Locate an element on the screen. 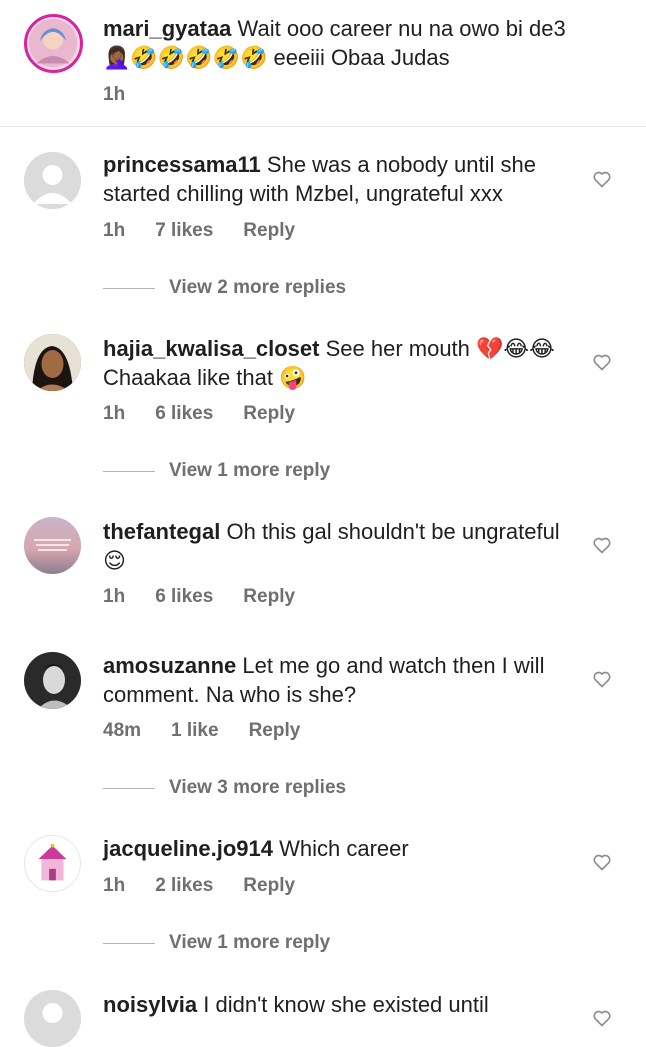 This screenshot has height=1047, width=646. comment-body: I didn't know she existed until is located at coordinates (346, 1004).